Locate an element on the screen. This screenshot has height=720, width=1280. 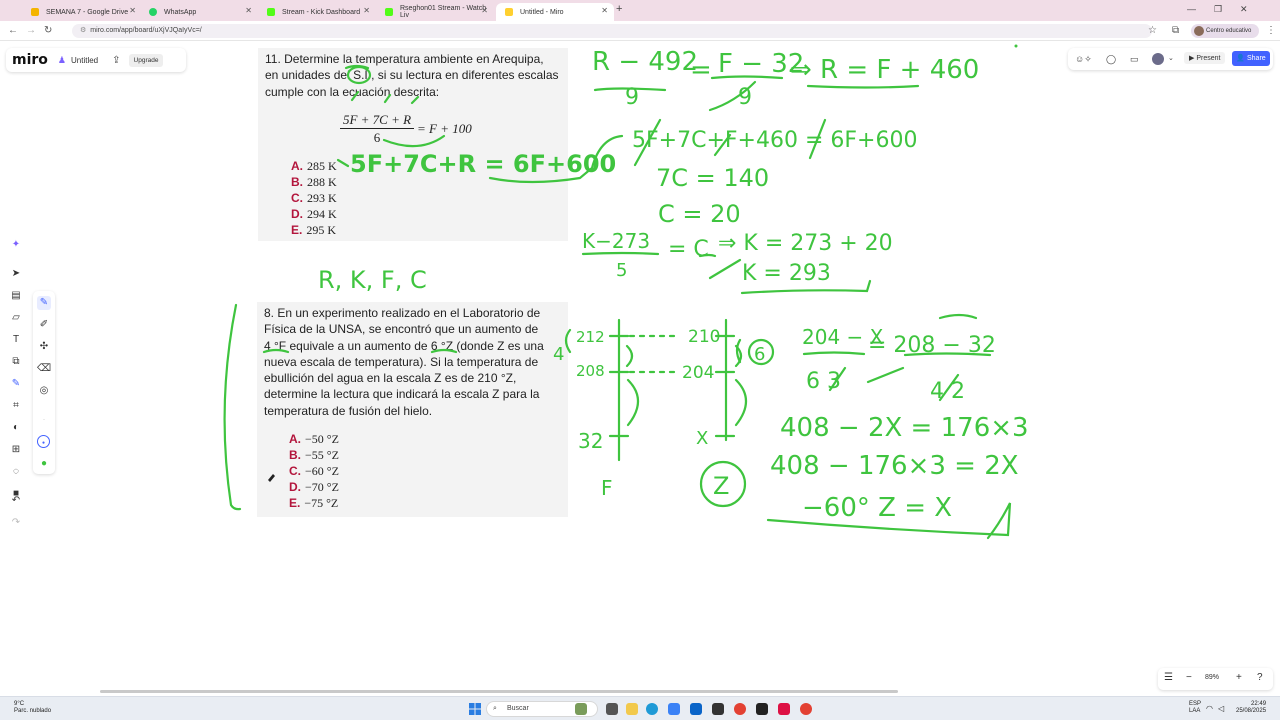
ink-underline is located at coordinates (863, 86).